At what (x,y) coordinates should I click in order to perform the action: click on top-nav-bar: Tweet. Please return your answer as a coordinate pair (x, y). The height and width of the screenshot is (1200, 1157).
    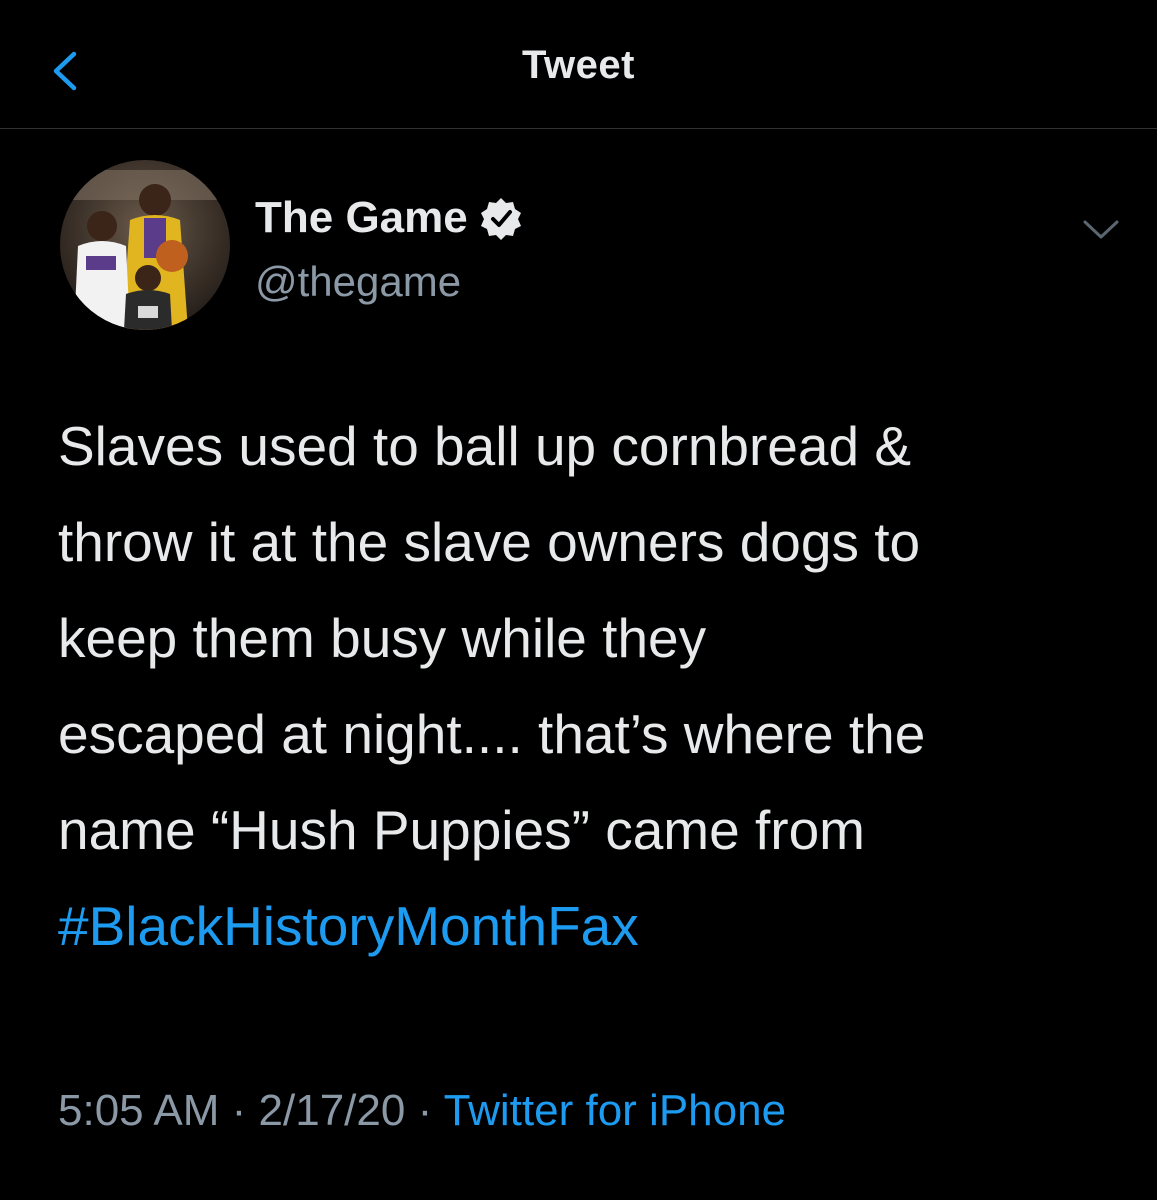
    Looking at the image, I should click on (578, 64).